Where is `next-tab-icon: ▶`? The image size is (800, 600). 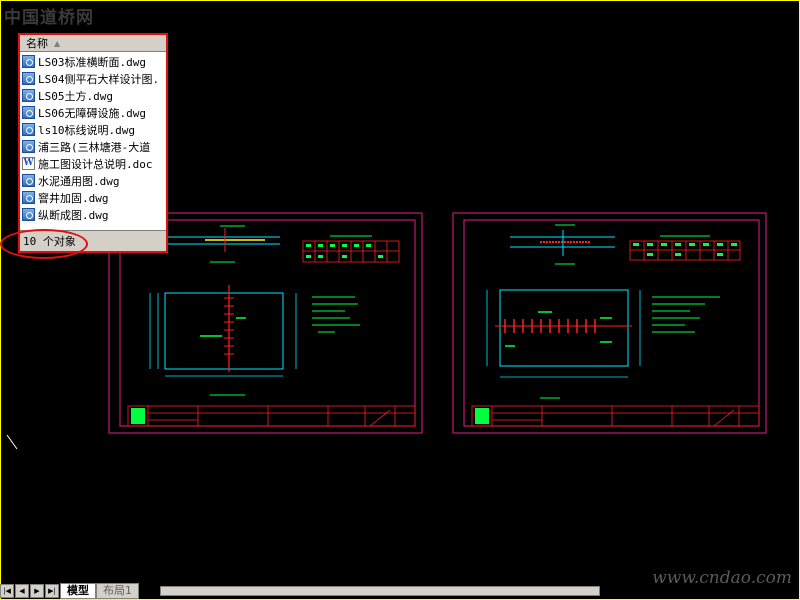
next-tab-icon: ▶ is located at coordinates (37, 590).